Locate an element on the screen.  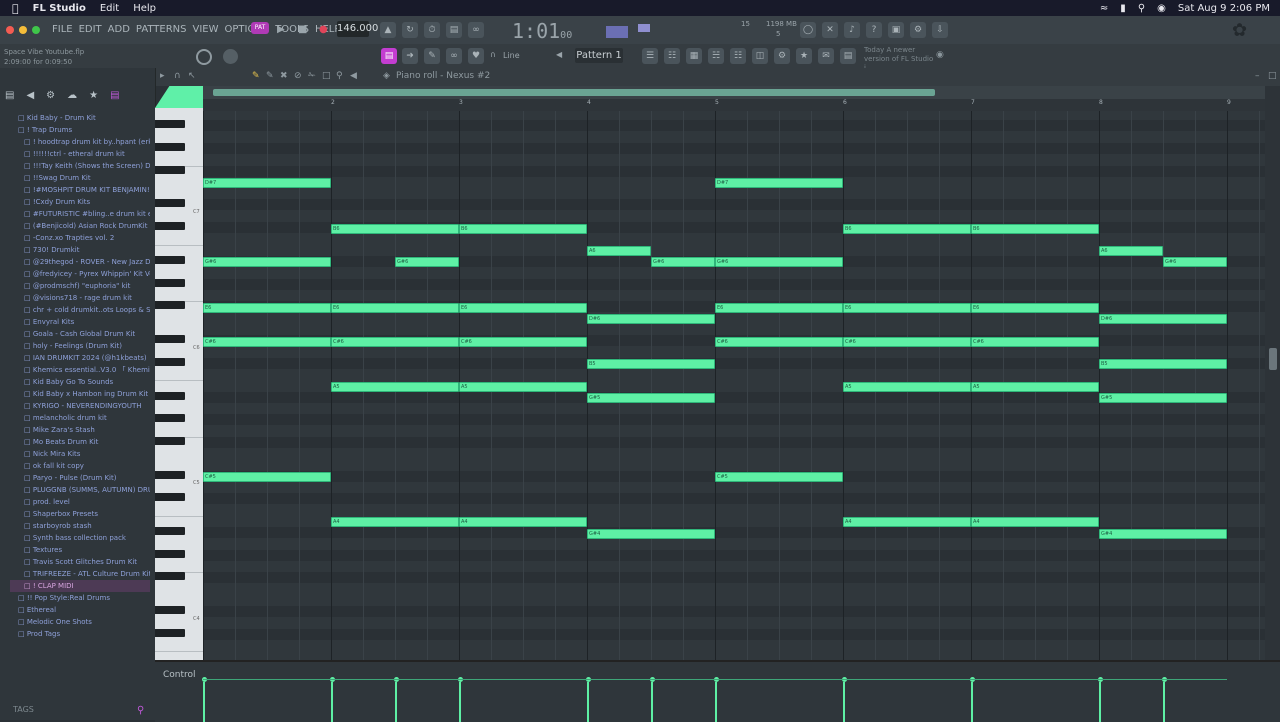
stop-icon: ■ is located at coordinates (302, 29).